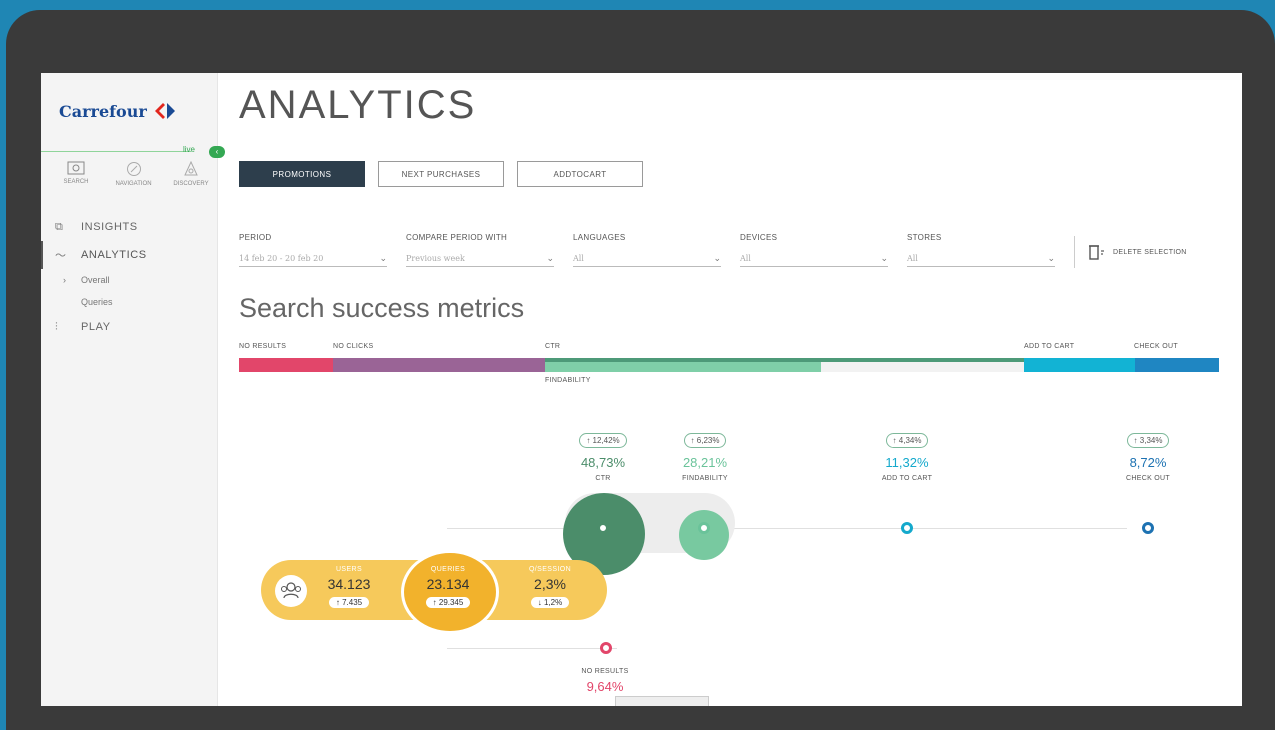  I want to click on segment-check-out, so click(1177, 365).